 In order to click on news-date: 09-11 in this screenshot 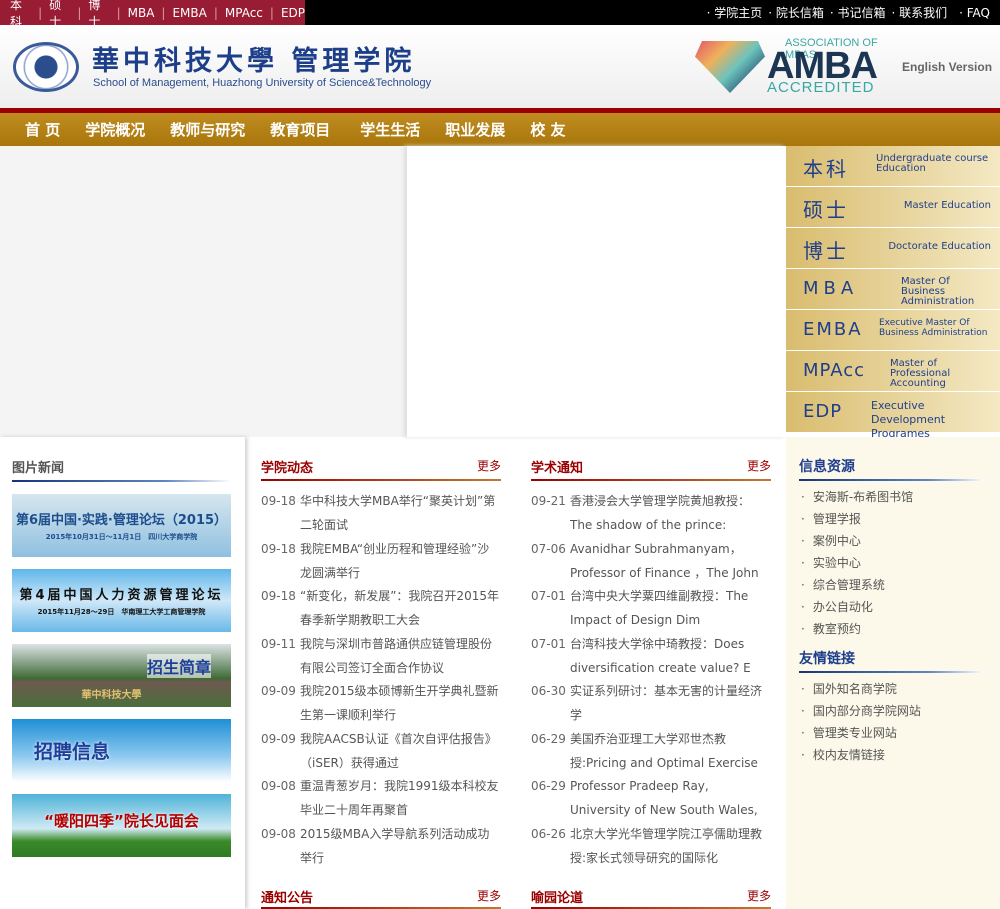, I will do `click(278, 643)`.